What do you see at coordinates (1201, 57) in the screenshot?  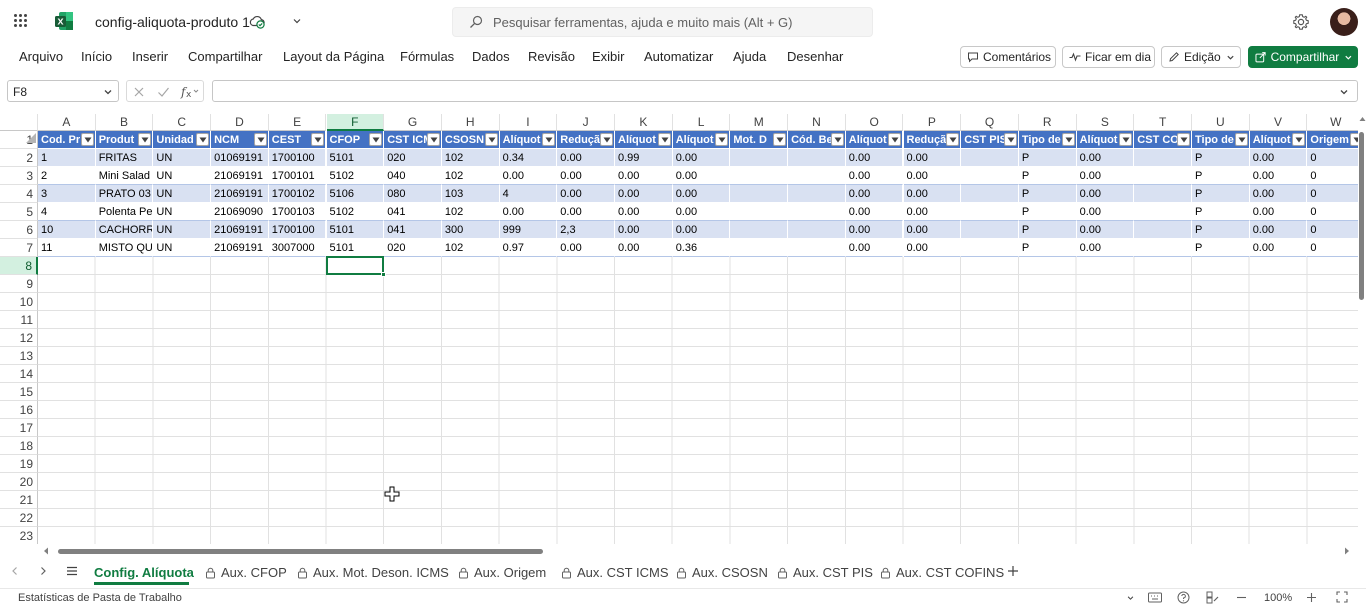 I see `editing-mode-button: Edição` at bounding box center [1201, 57].